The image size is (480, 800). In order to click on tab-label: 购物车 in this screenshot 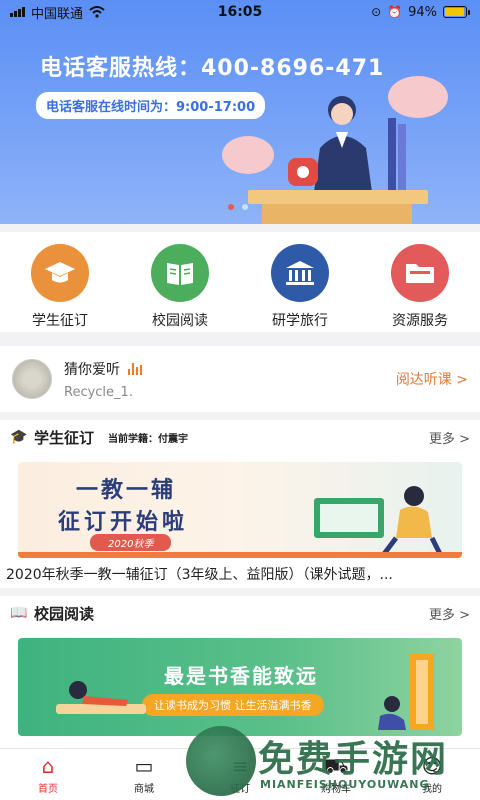, I will do `click(336, 789)`.